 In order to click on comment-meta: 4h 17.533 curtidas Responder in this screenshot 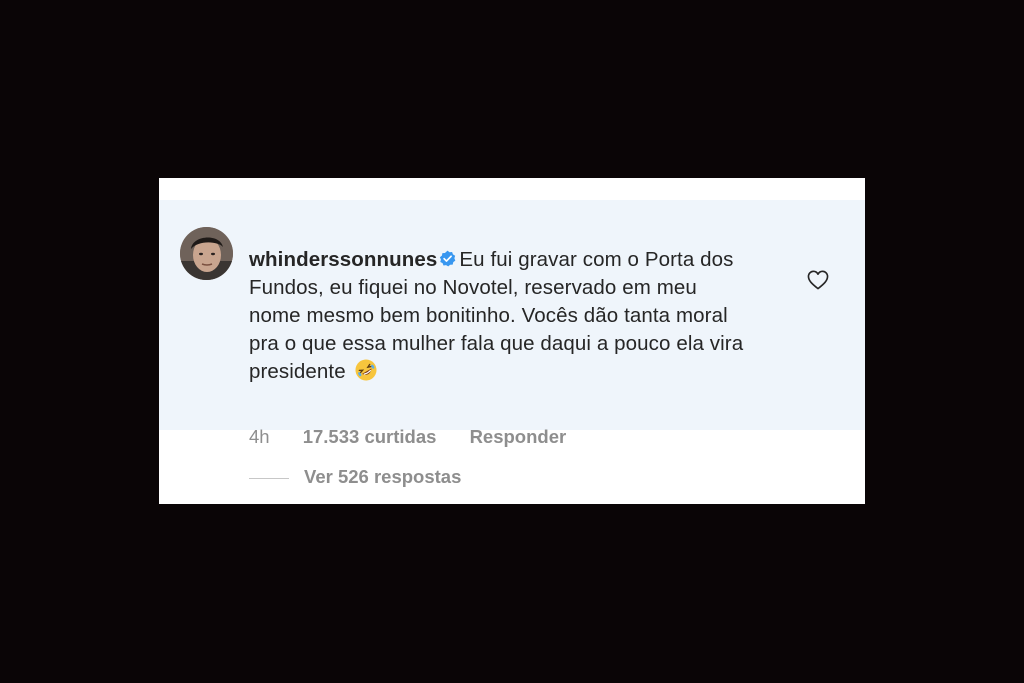, I will do `click(407, 437)`.